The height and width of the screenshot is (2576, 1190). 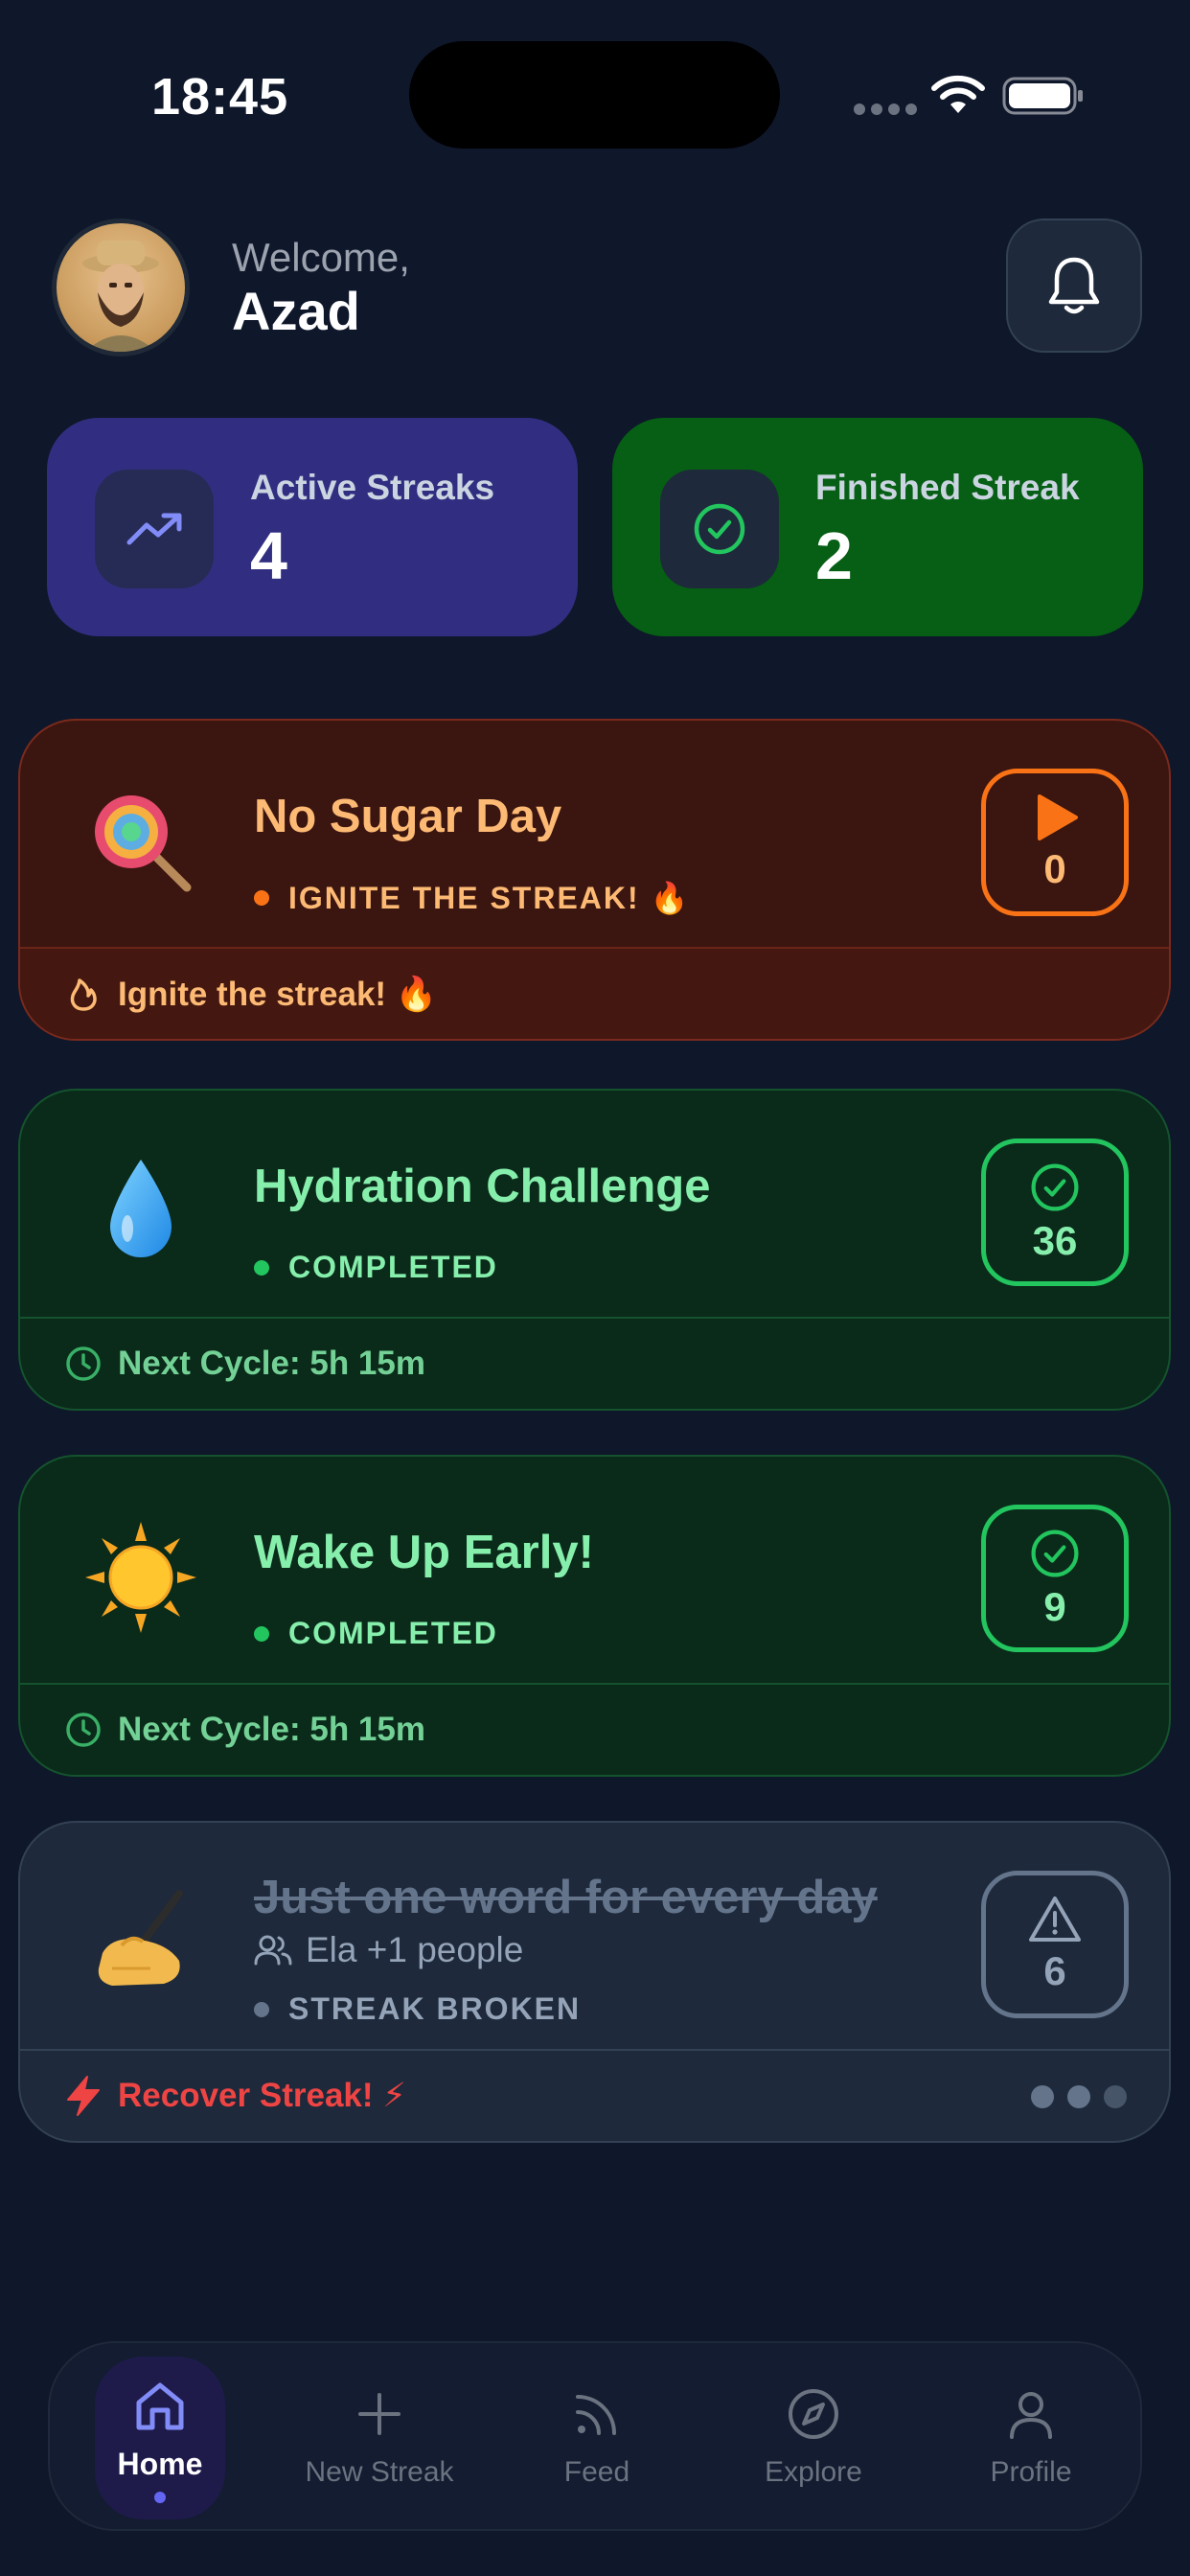 I want to click on streak-status: STREAK BROKEN, so click(x=418, y=2009).